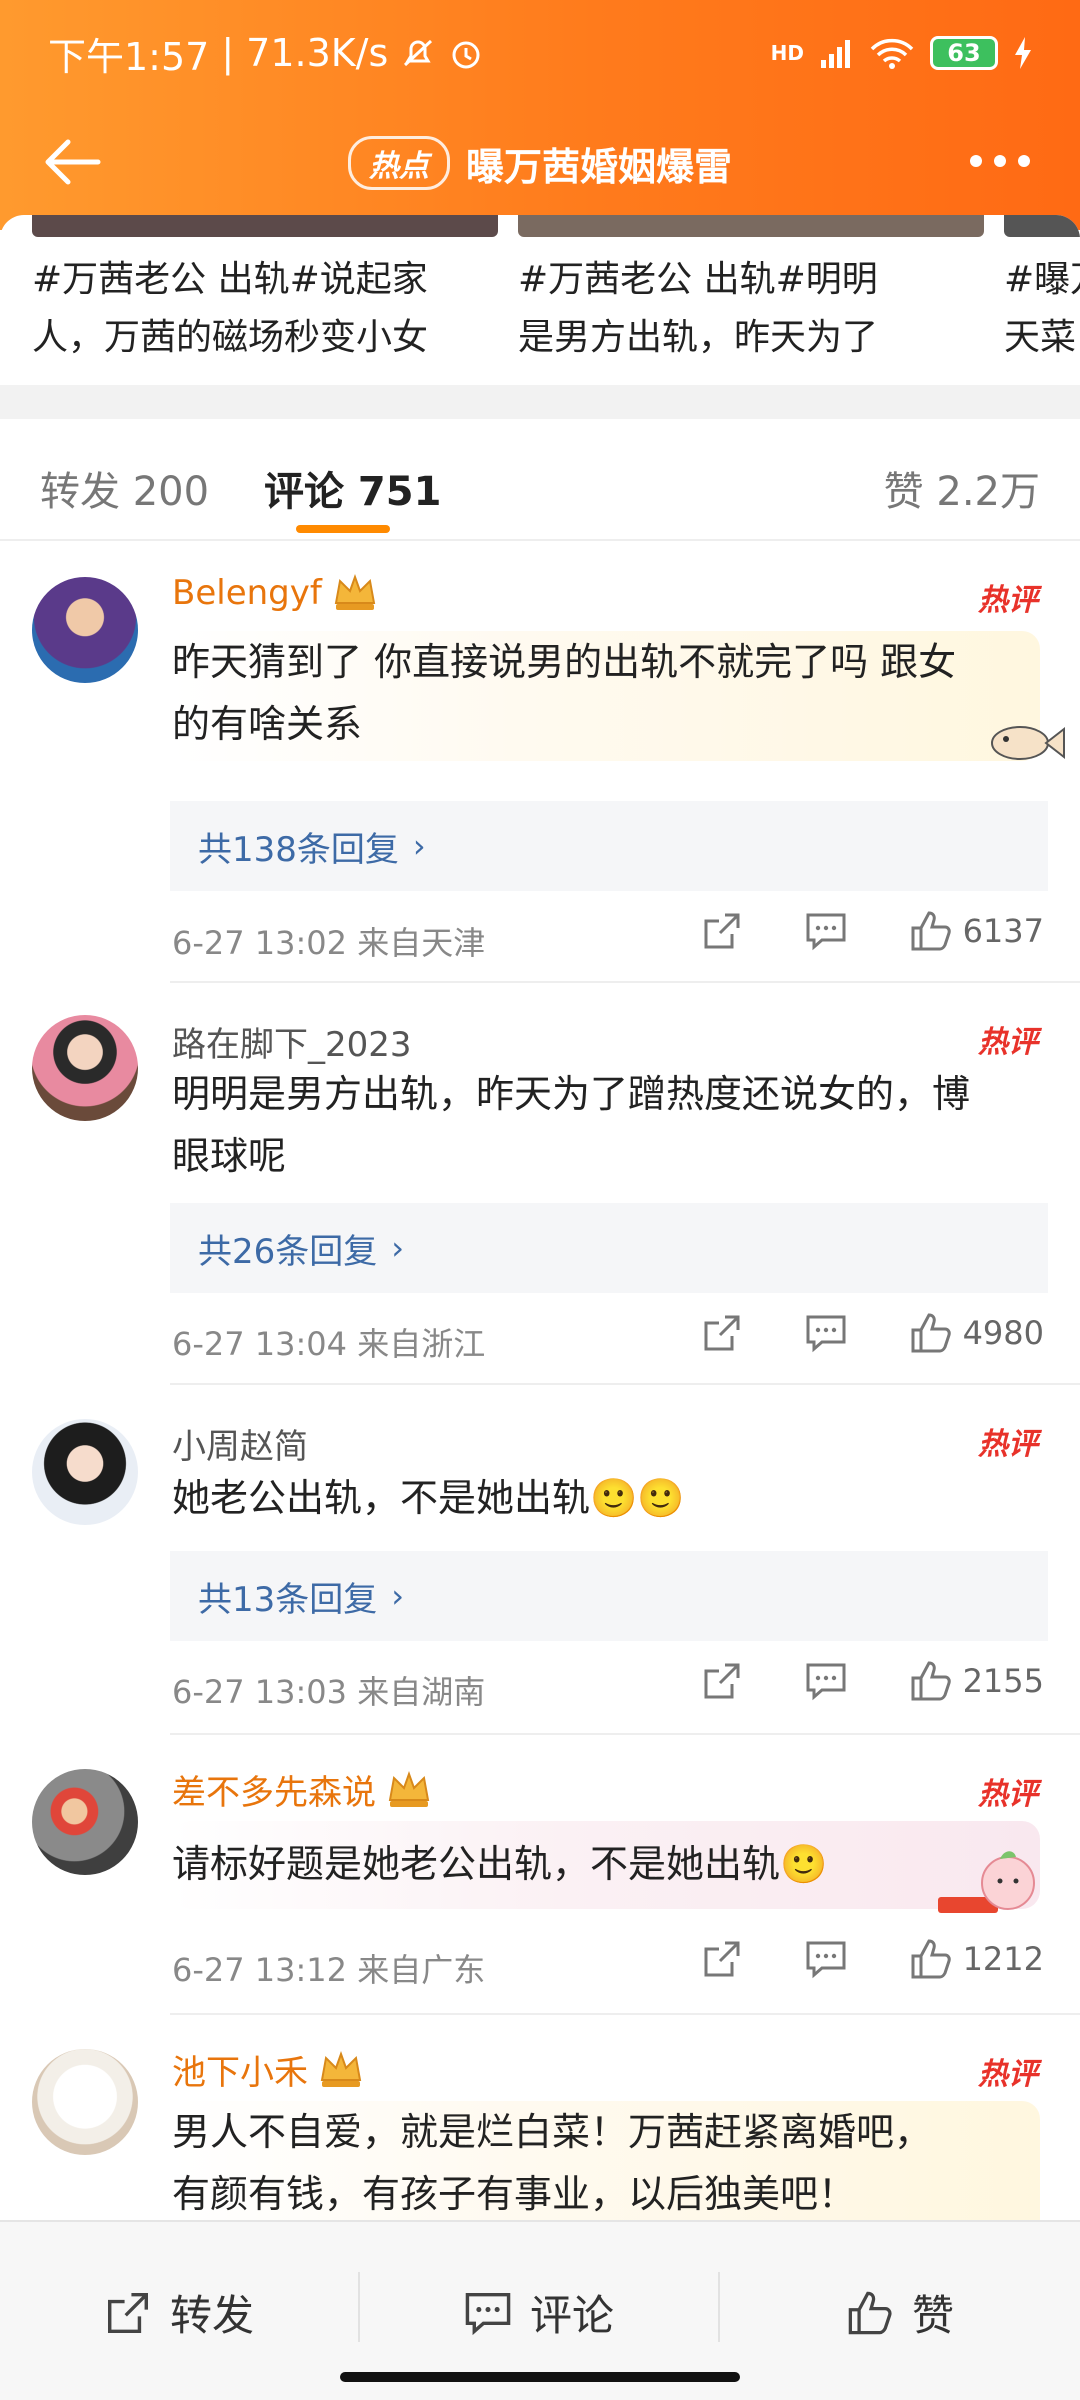  I want to click on mute-icon, so click(418, 53).